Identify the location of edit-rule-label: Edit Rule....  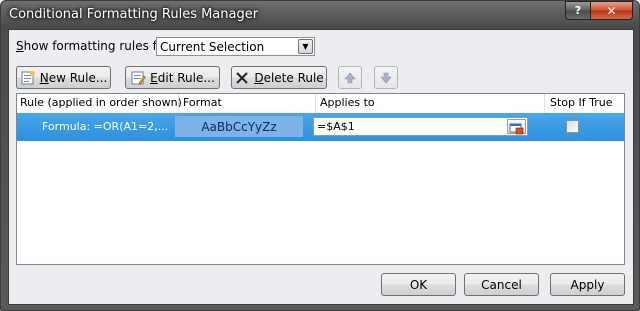
(182, 77).